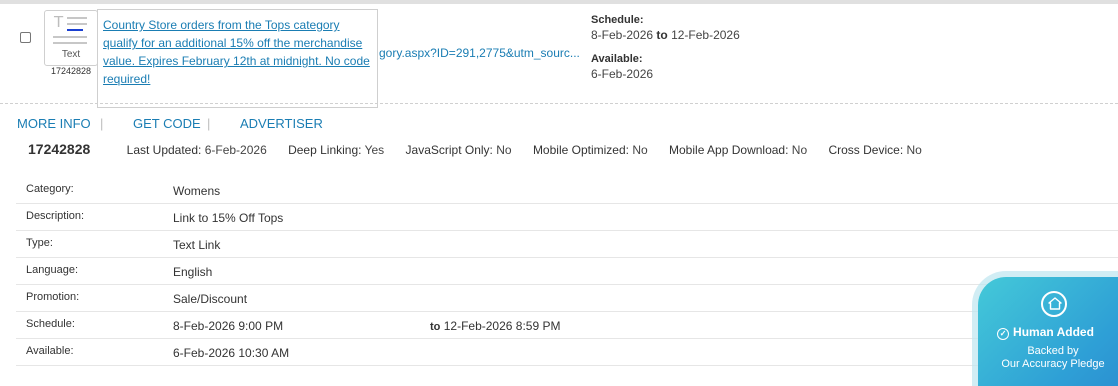 The image size is (1118, 386). I want to click on deep-linking-value: Yes, so click(374, 150).